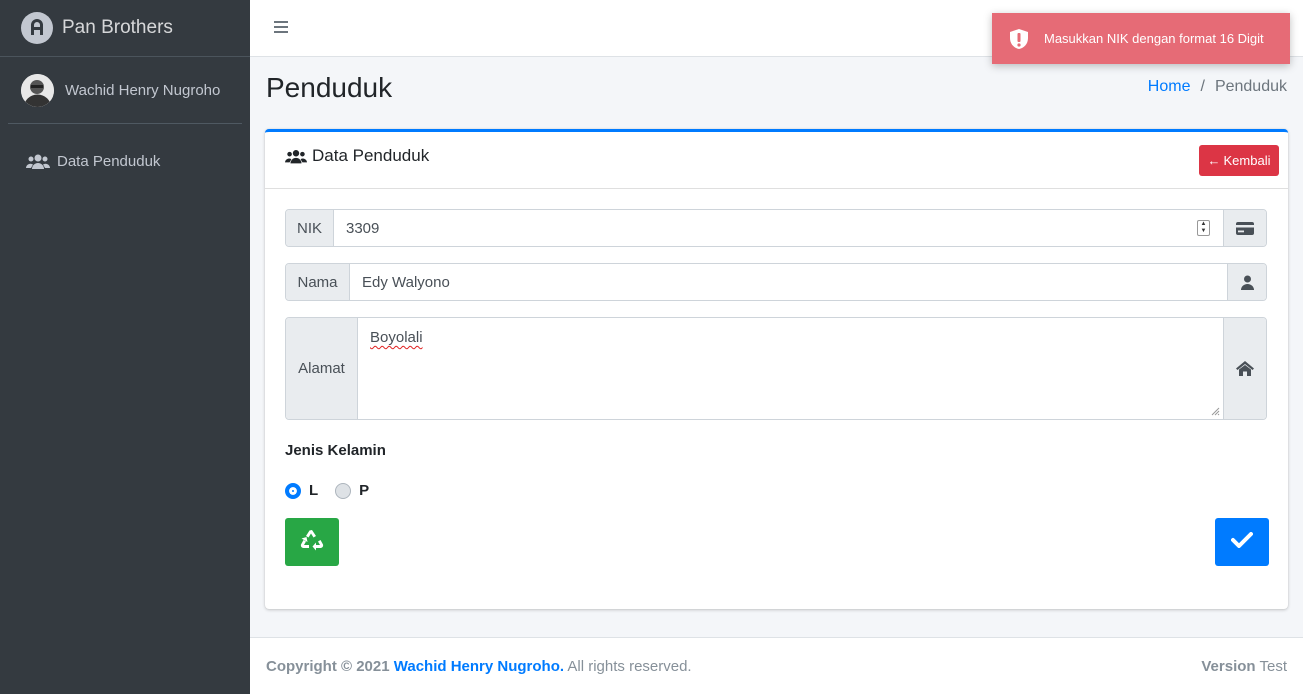  Describe the element at coordinates (322, 368) in the screenshot. I see `alamat-label: Alamat` at that location.